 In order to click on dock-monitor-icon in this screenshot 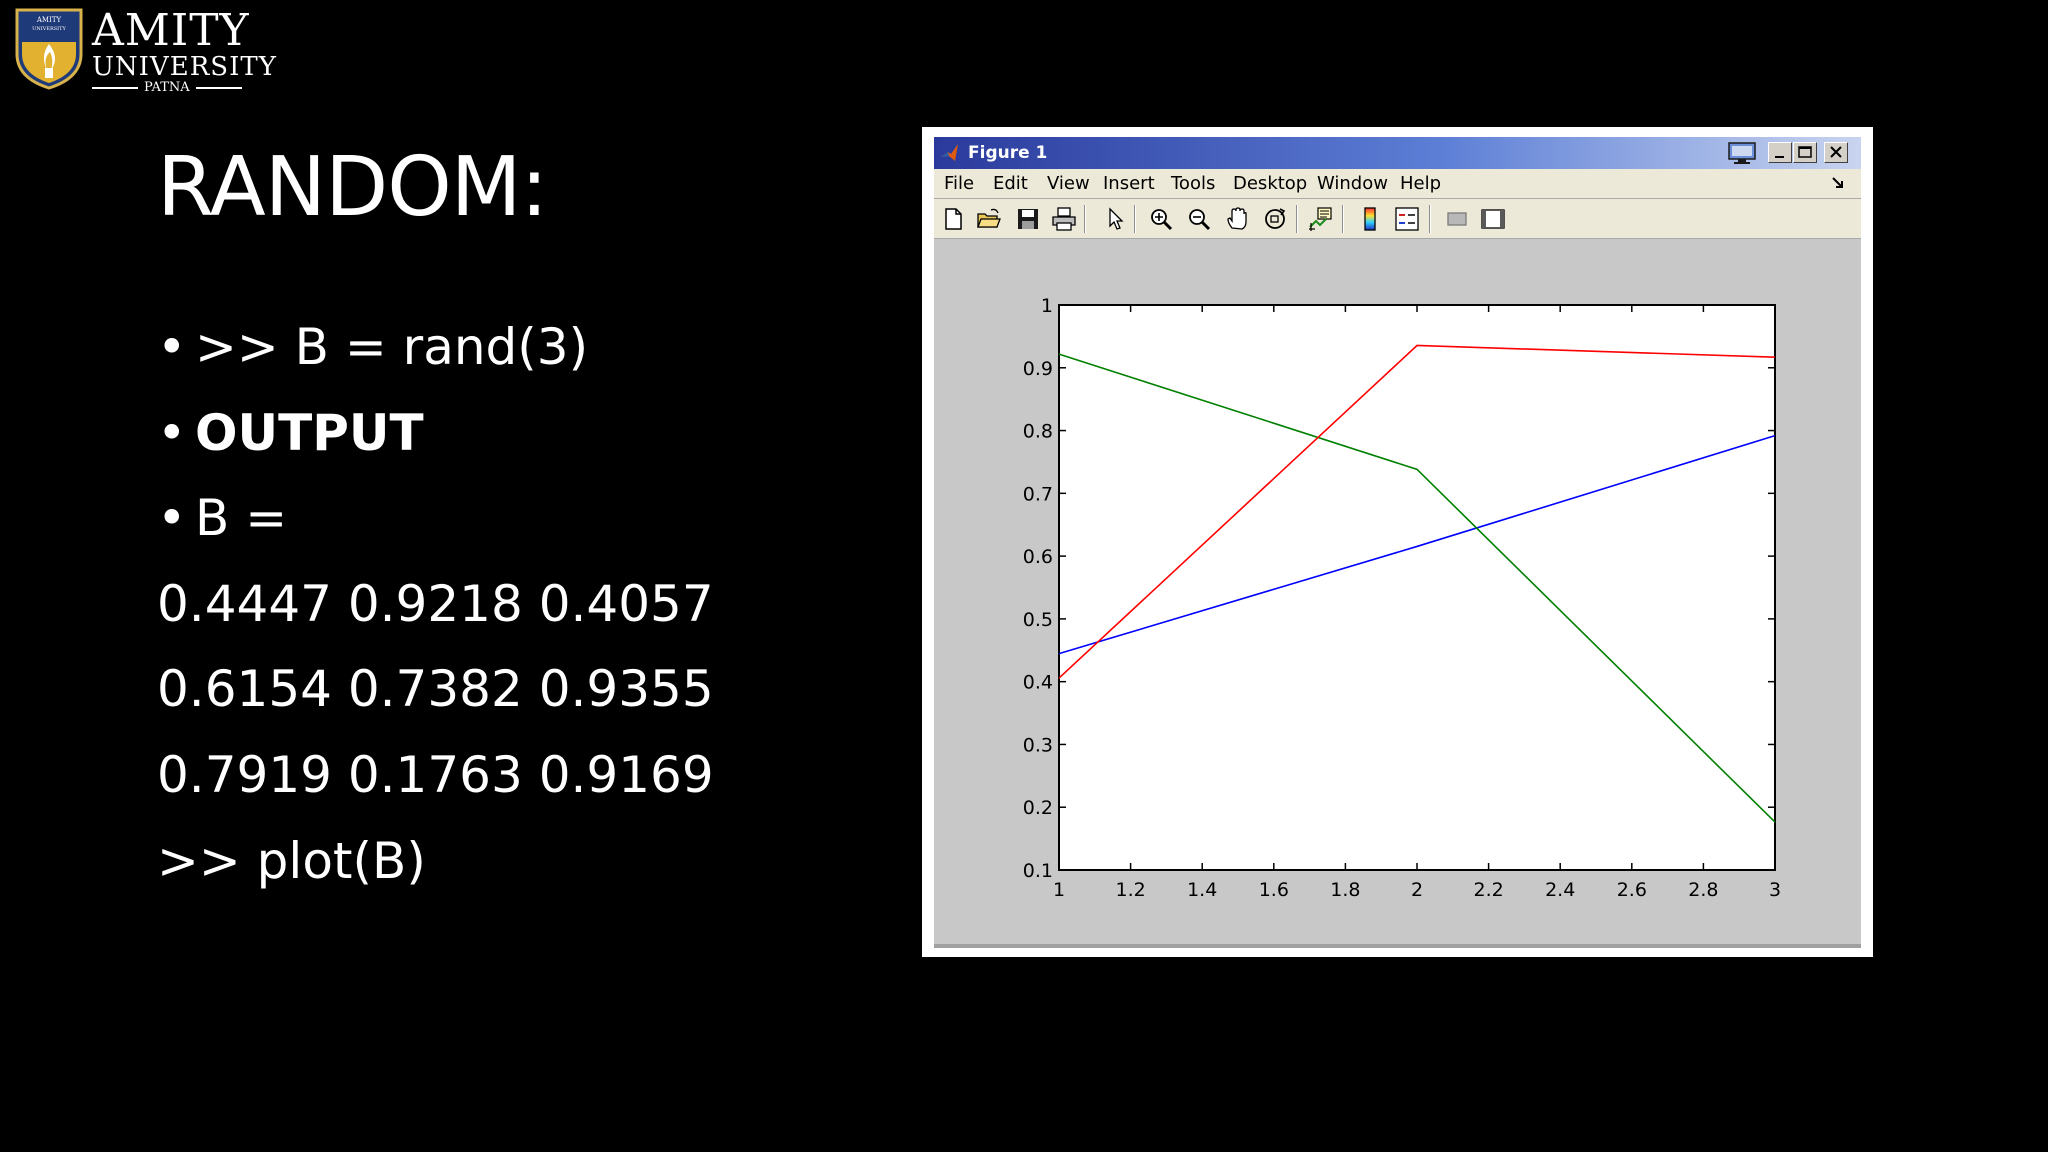, I will do `click(1742, 153)`.